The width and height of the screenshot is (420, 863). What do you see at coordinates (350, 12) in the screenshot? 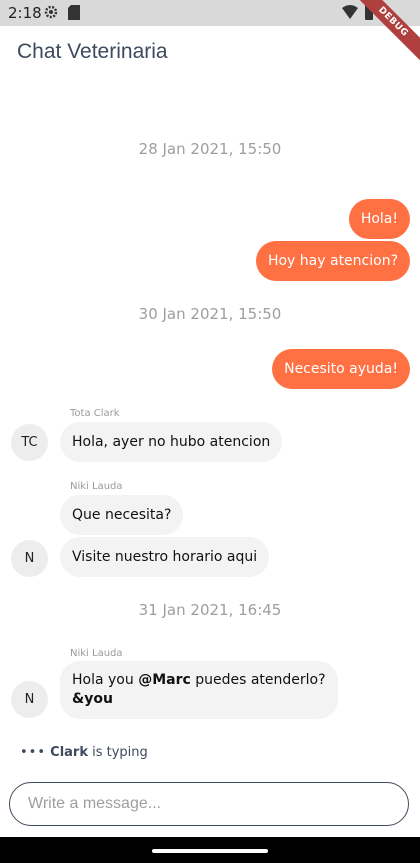
I see `wifi-icon` at bounding box center [350, 12].